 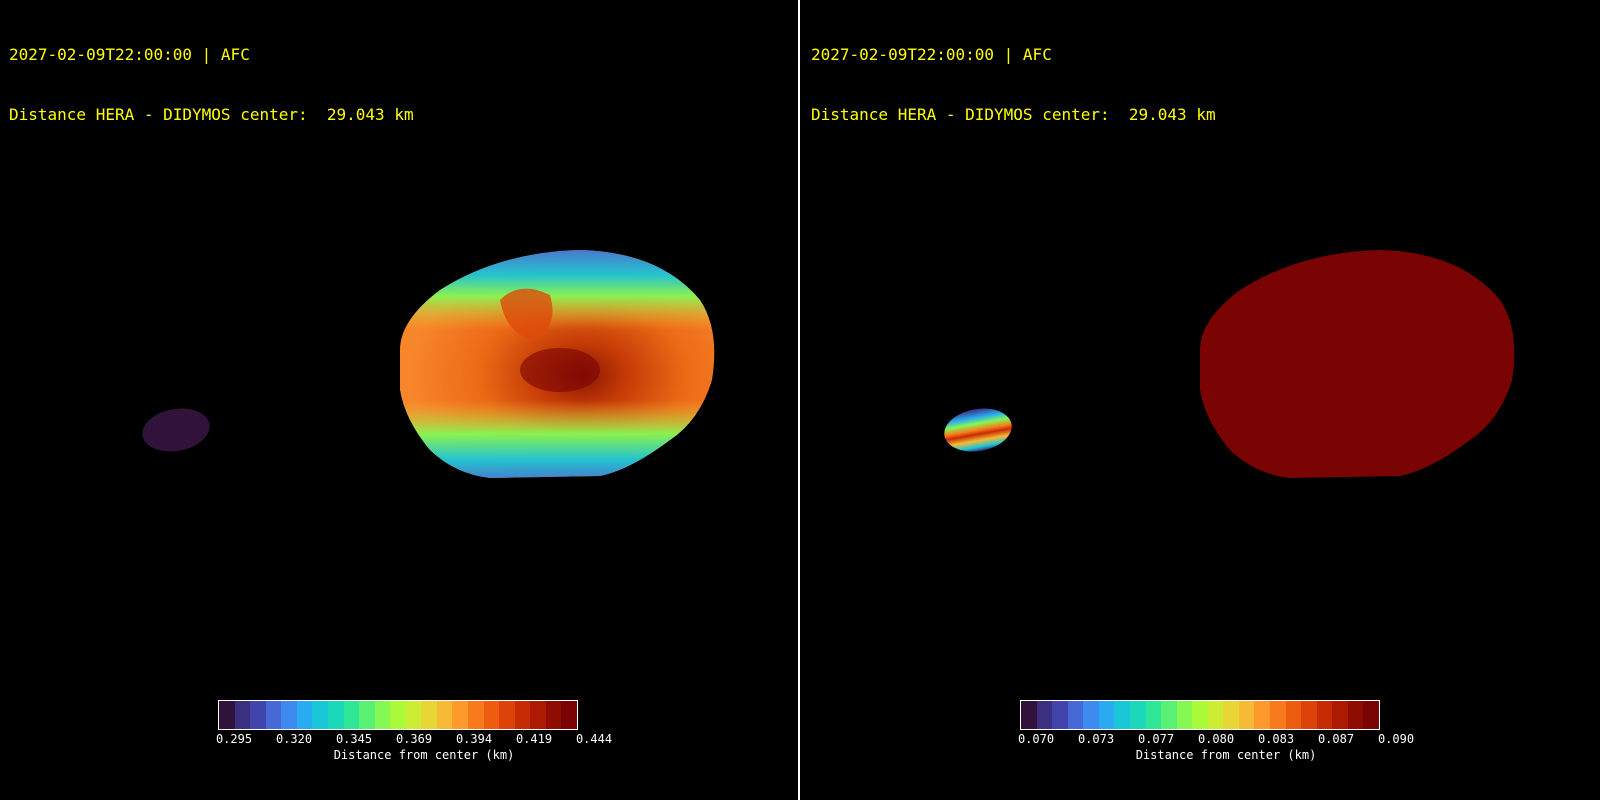 I want to click on right-tick-0: 0.070, so click(x=1036, y=739).